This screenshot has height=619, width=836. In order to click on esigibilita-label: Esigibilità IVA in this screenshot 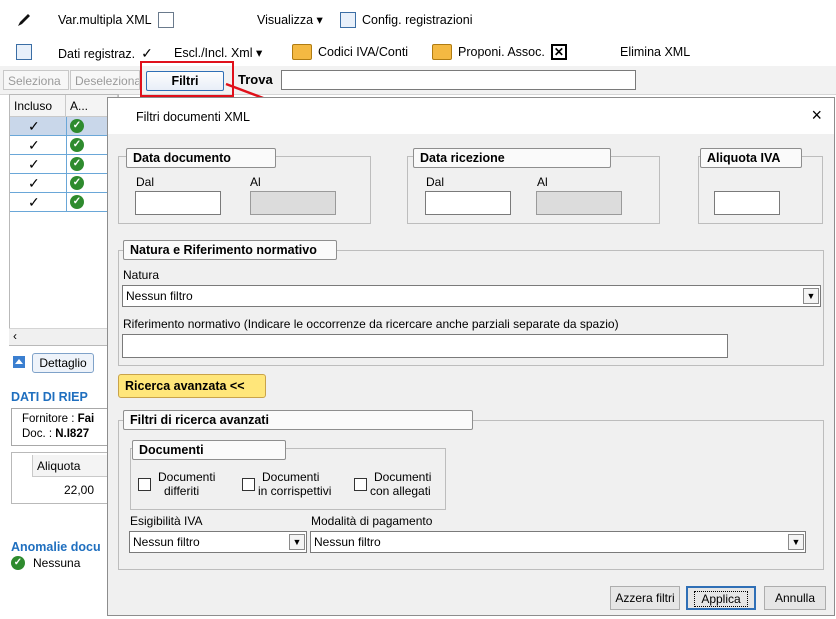, I will do `click(166, 521)`.